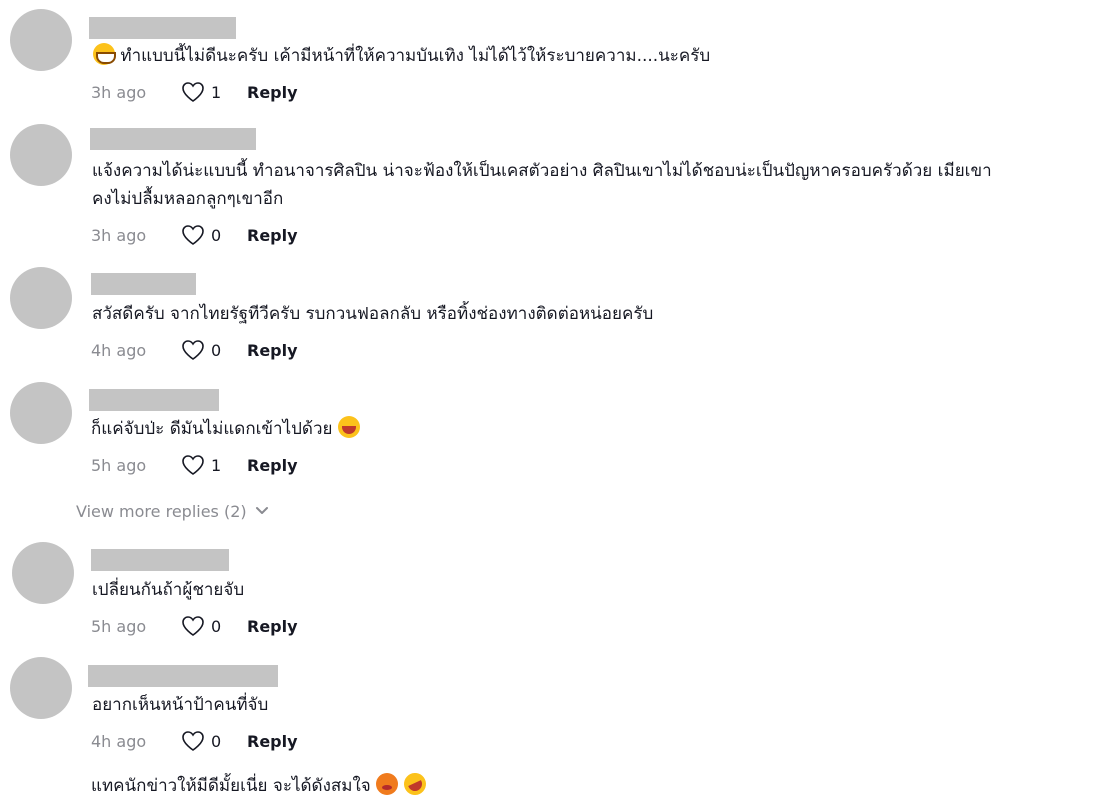 The height and width of the screenshot is (807, 1099). What do you see at coordinates (591, 429) in the screenshot?
I see `comment-text: ก็แค่จับป่ะ ดีมันไม่แดกเข้าไปด้วย` at bounding box center [591, 429].